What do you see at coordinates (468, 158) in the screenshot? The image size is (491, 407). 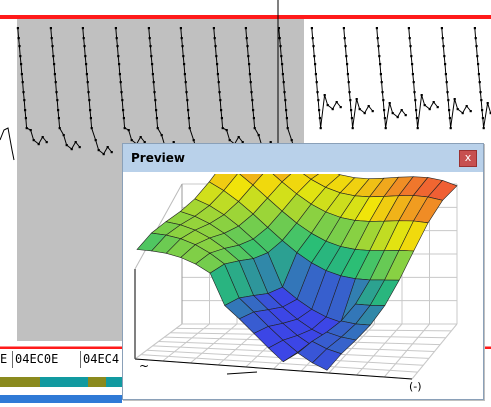 I see `close-button: x` at bounding box center [468, 158].